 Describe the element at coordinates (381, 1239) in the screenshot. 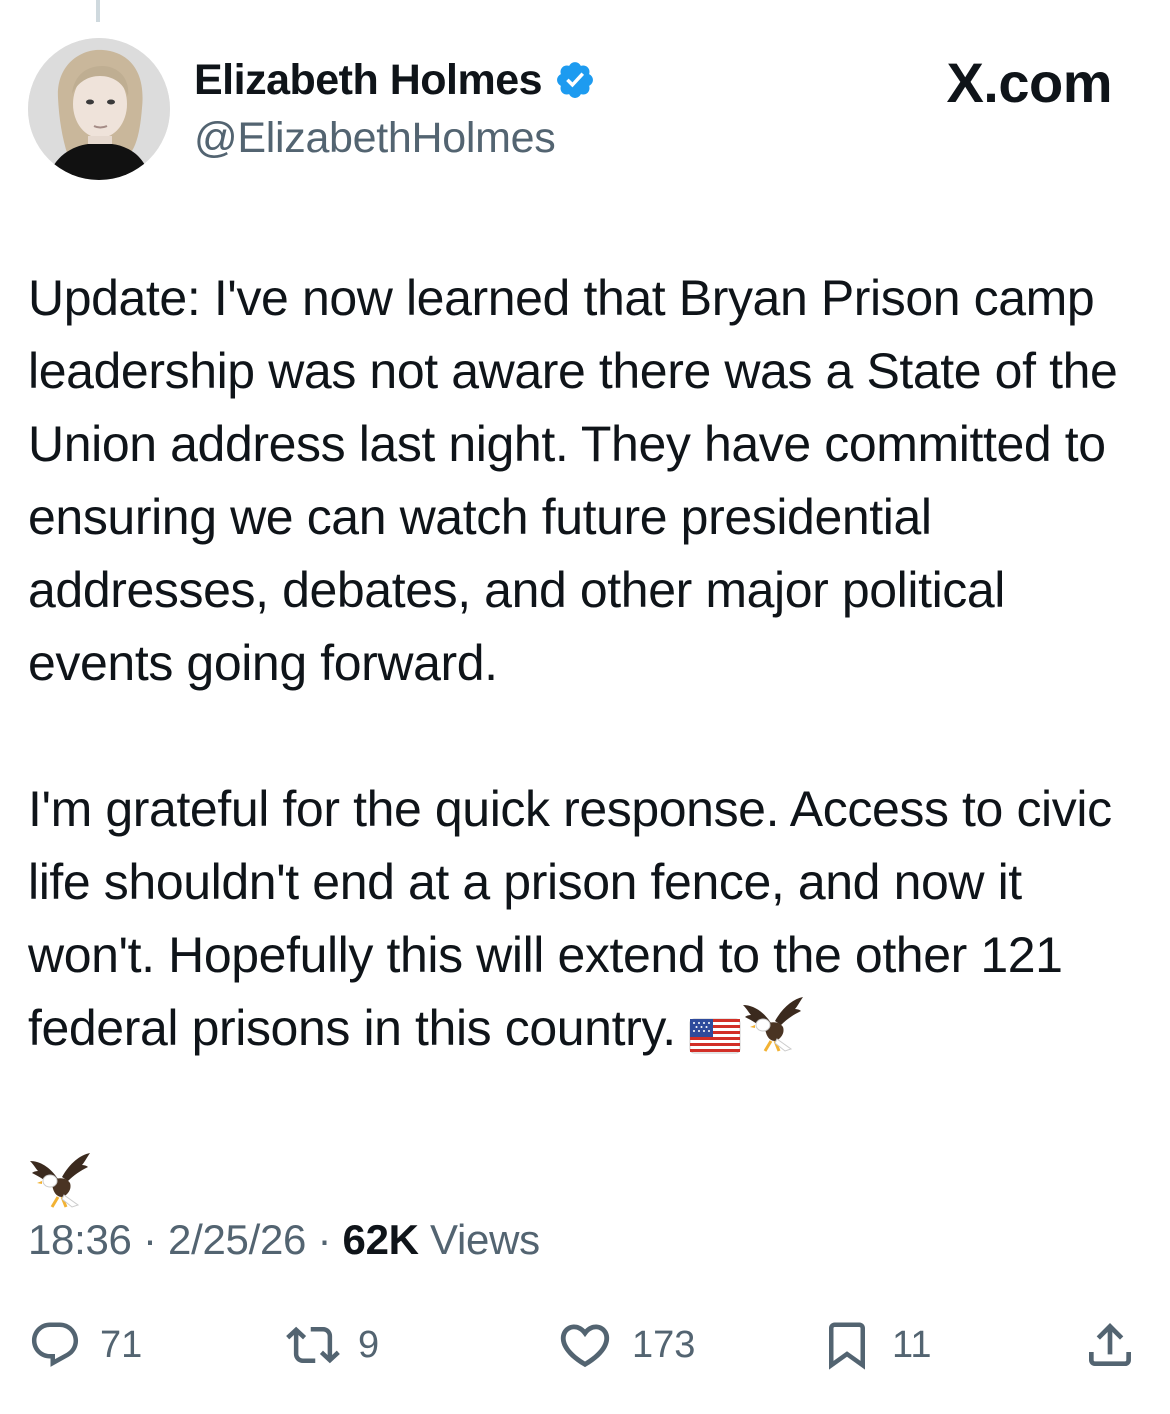

I see `views-count: 62K` at that location.